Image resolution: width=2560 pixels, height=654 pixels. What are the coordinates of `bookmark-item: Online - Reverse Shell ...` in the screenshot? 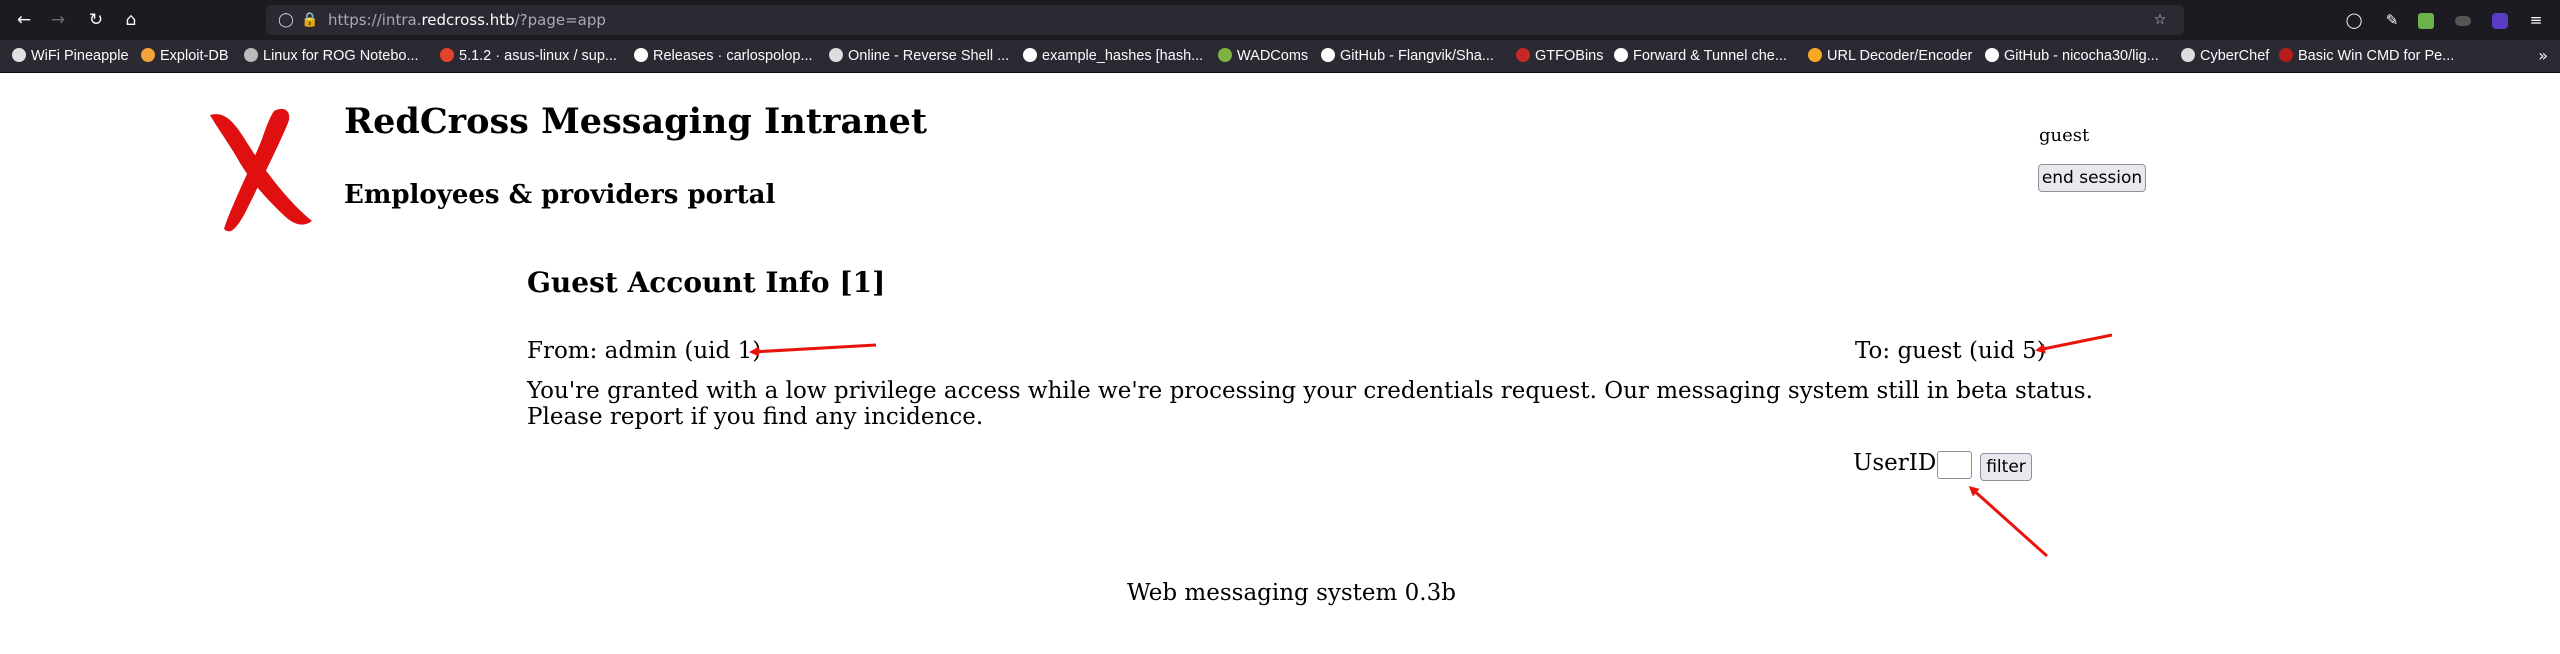 It's located at (919, 56).